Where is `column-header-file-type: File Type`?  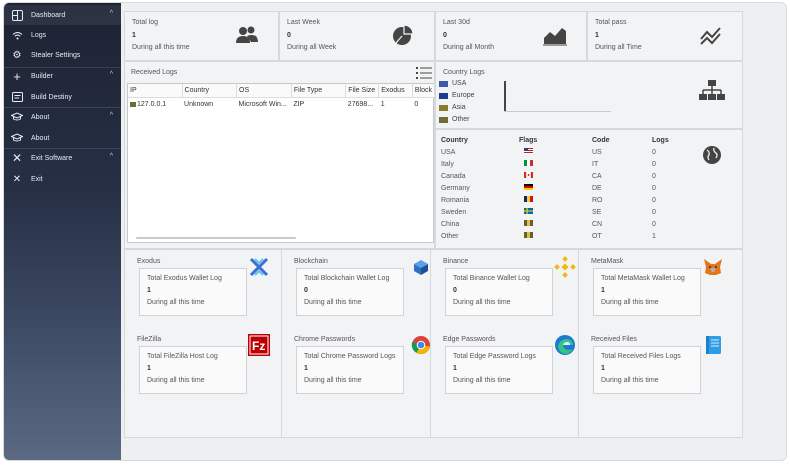 column-header-file-type: File Type is located at coordinates (319, 91).